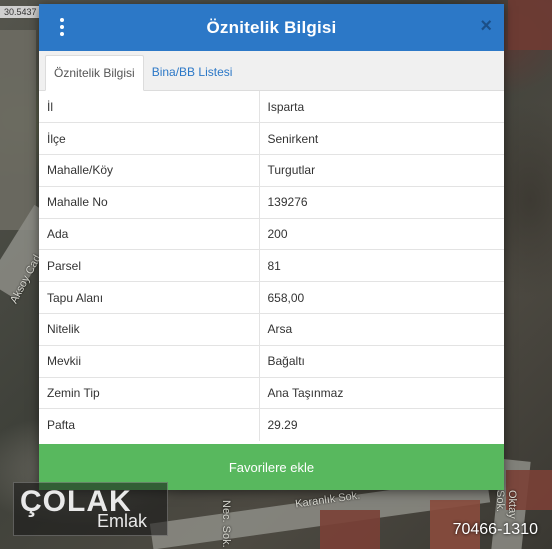 The width and height of the screenshot is (552, 549). I want to click on row-value: Bağaltı, so click(381, 361).